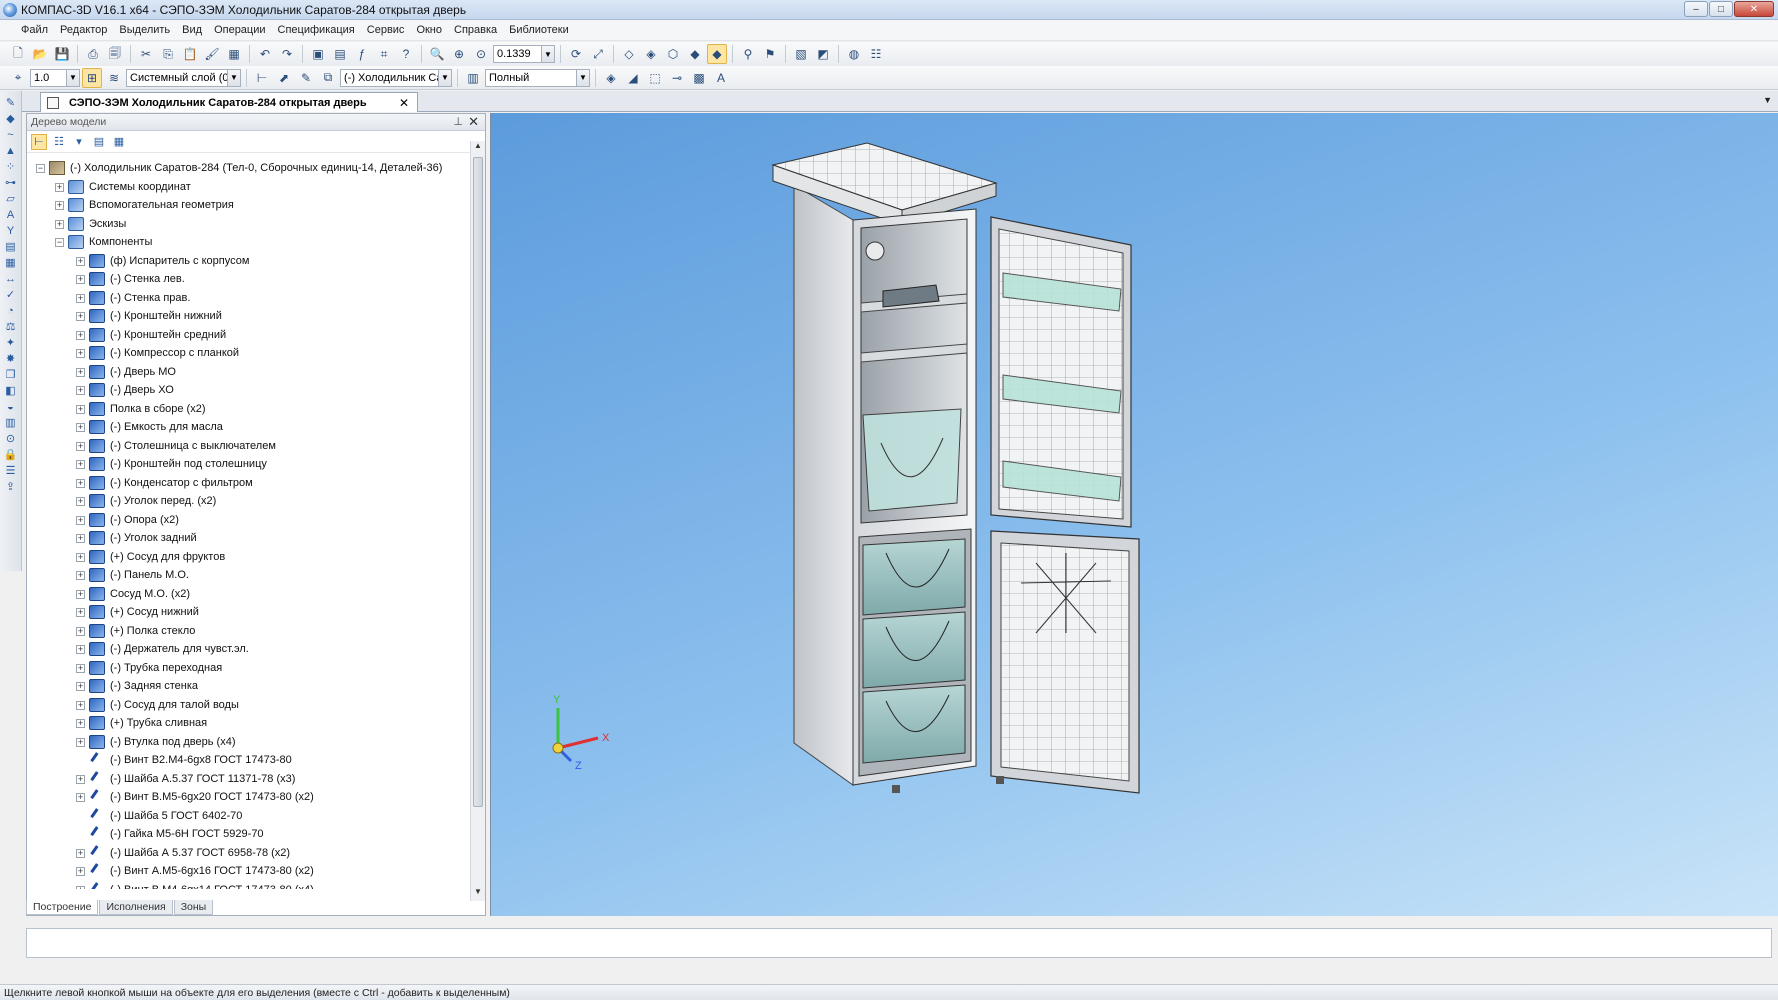  Describe the element at coordinates (247, 760) in the screenshot. I see `tree-item: (-) Винт В2.М4-6gx8 ГОСТ 17473-80` at that location.